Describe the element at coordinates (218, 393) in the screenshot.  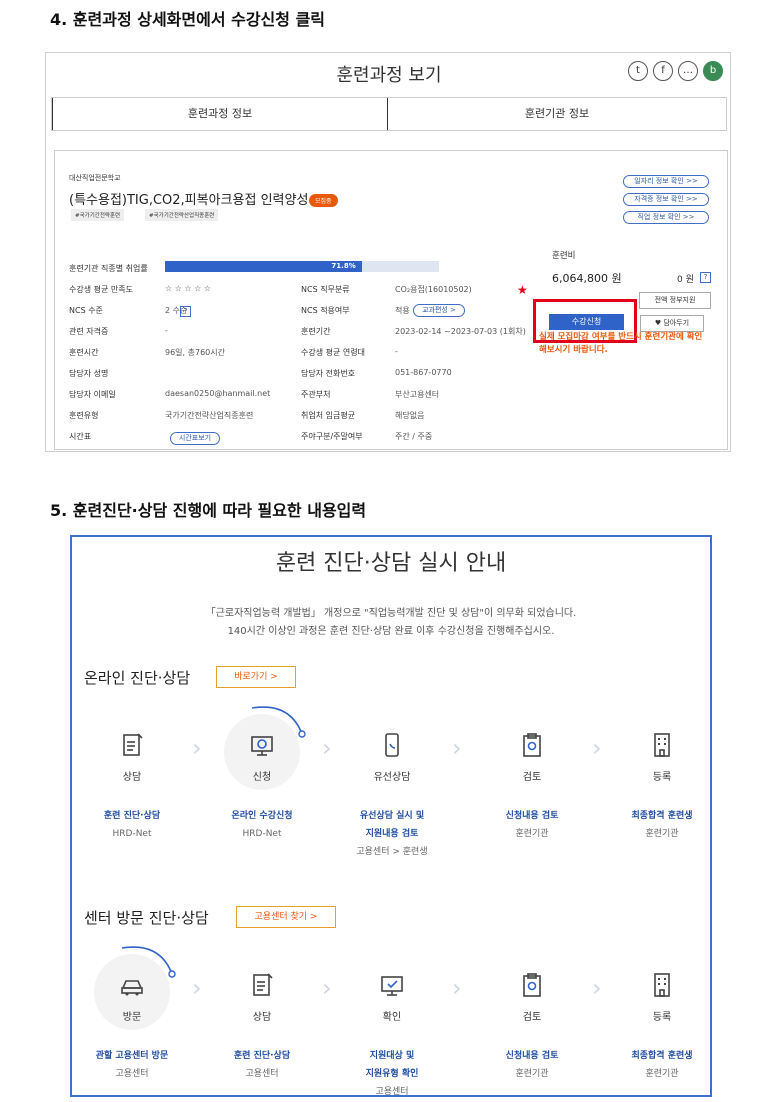
I see `info-row-value: daesan0250@hanmail.net` at that location.